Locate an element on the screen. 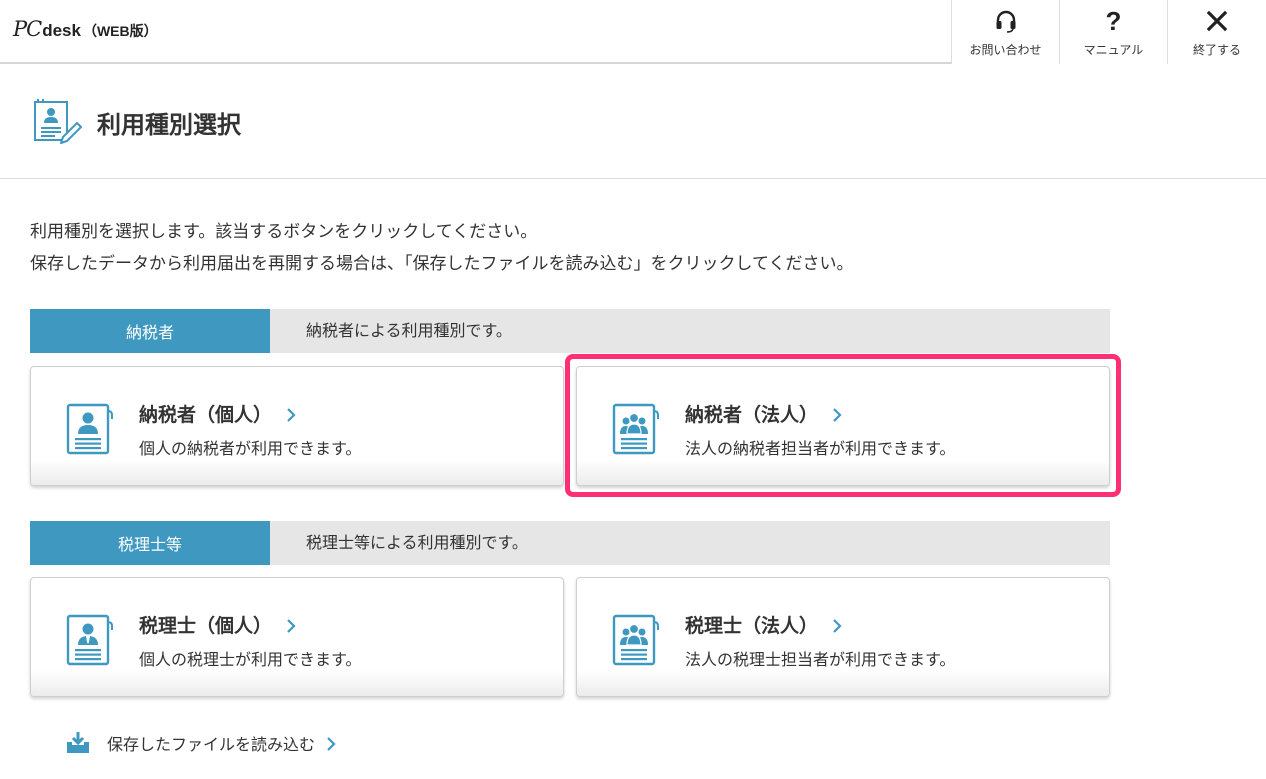 The image size is (1266, 779). person-card-icon is located at coordinates (89, 429).